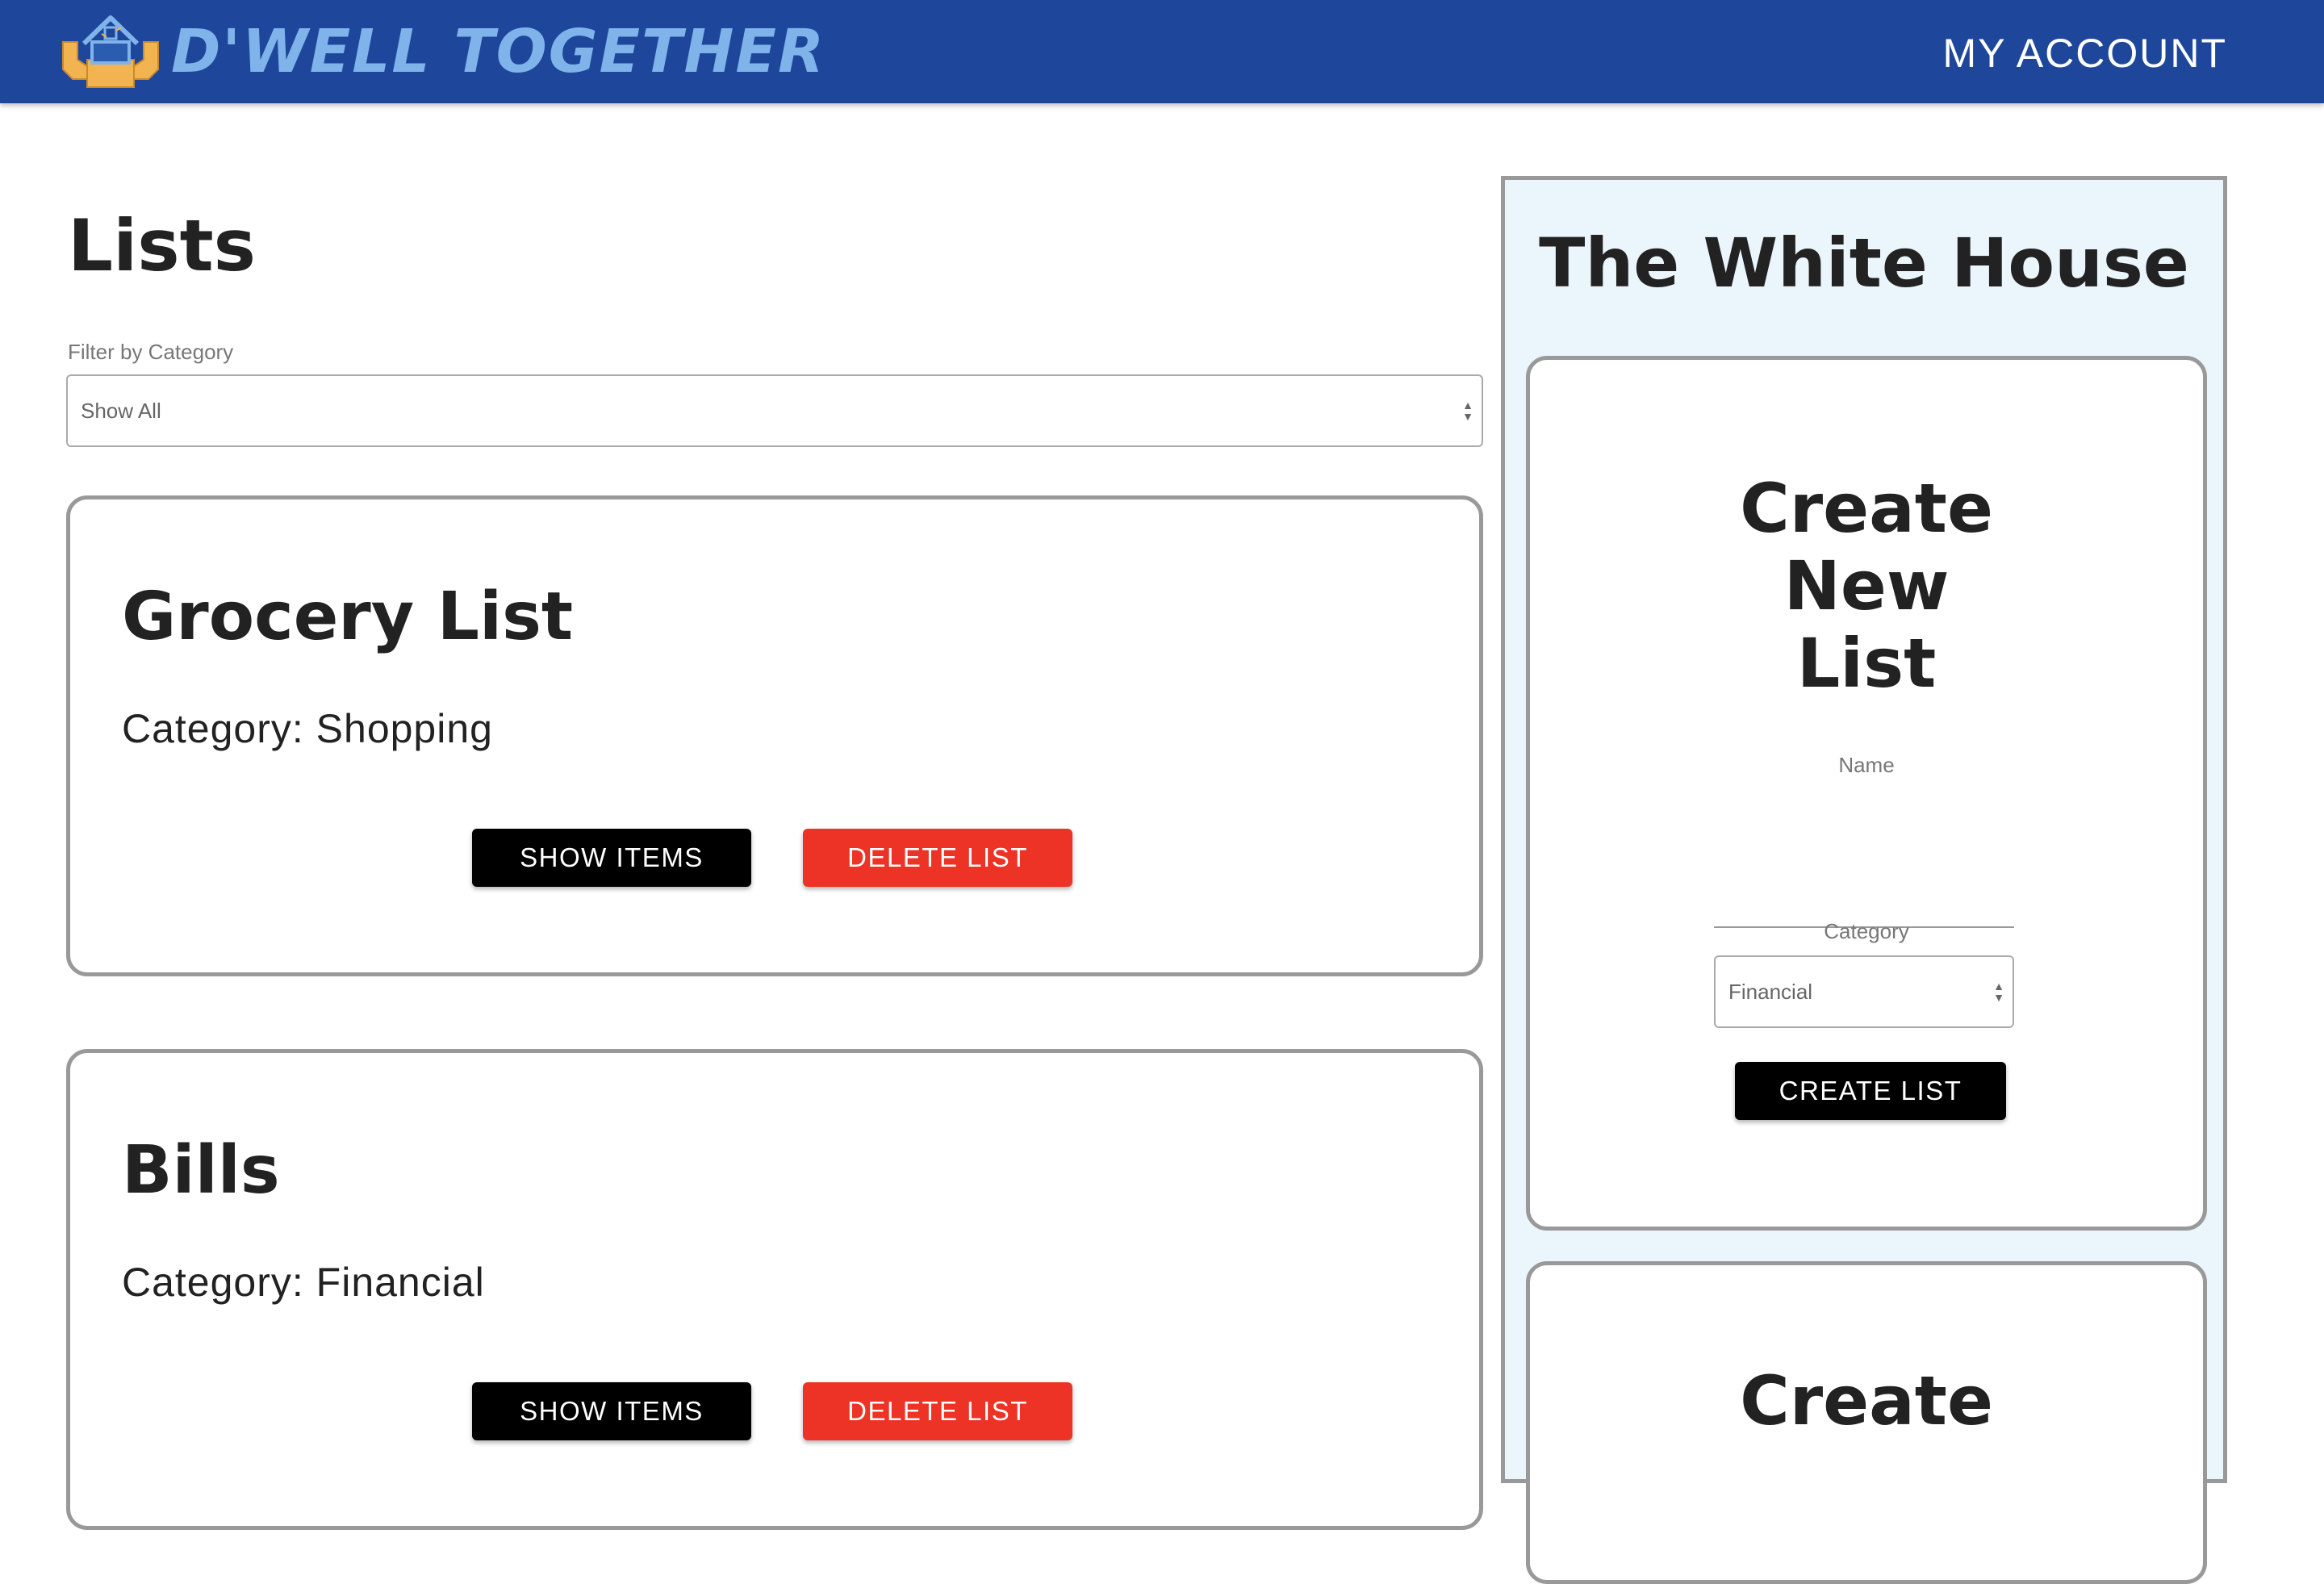 The image size is (2324, 1584). I want to click on brand-logo-text: D'WELL TOGETHER, so click(498, 51).